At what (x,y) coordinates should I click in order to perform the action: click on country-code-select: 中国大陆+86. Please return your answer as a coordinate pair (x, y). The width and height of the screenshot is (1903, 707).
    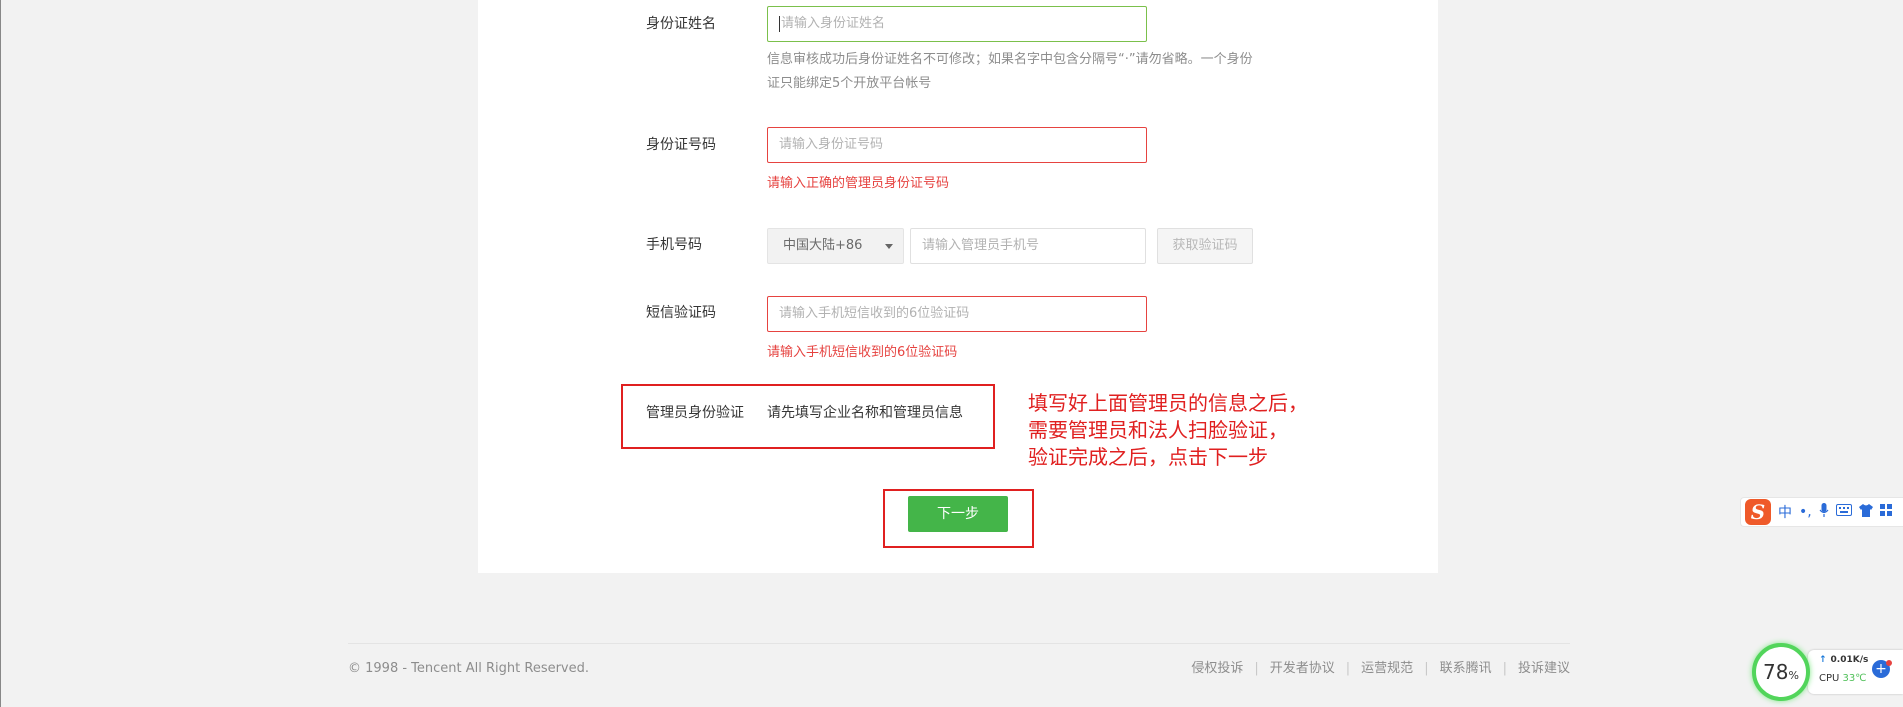
    Looking at the image, I should click on (835, 246).